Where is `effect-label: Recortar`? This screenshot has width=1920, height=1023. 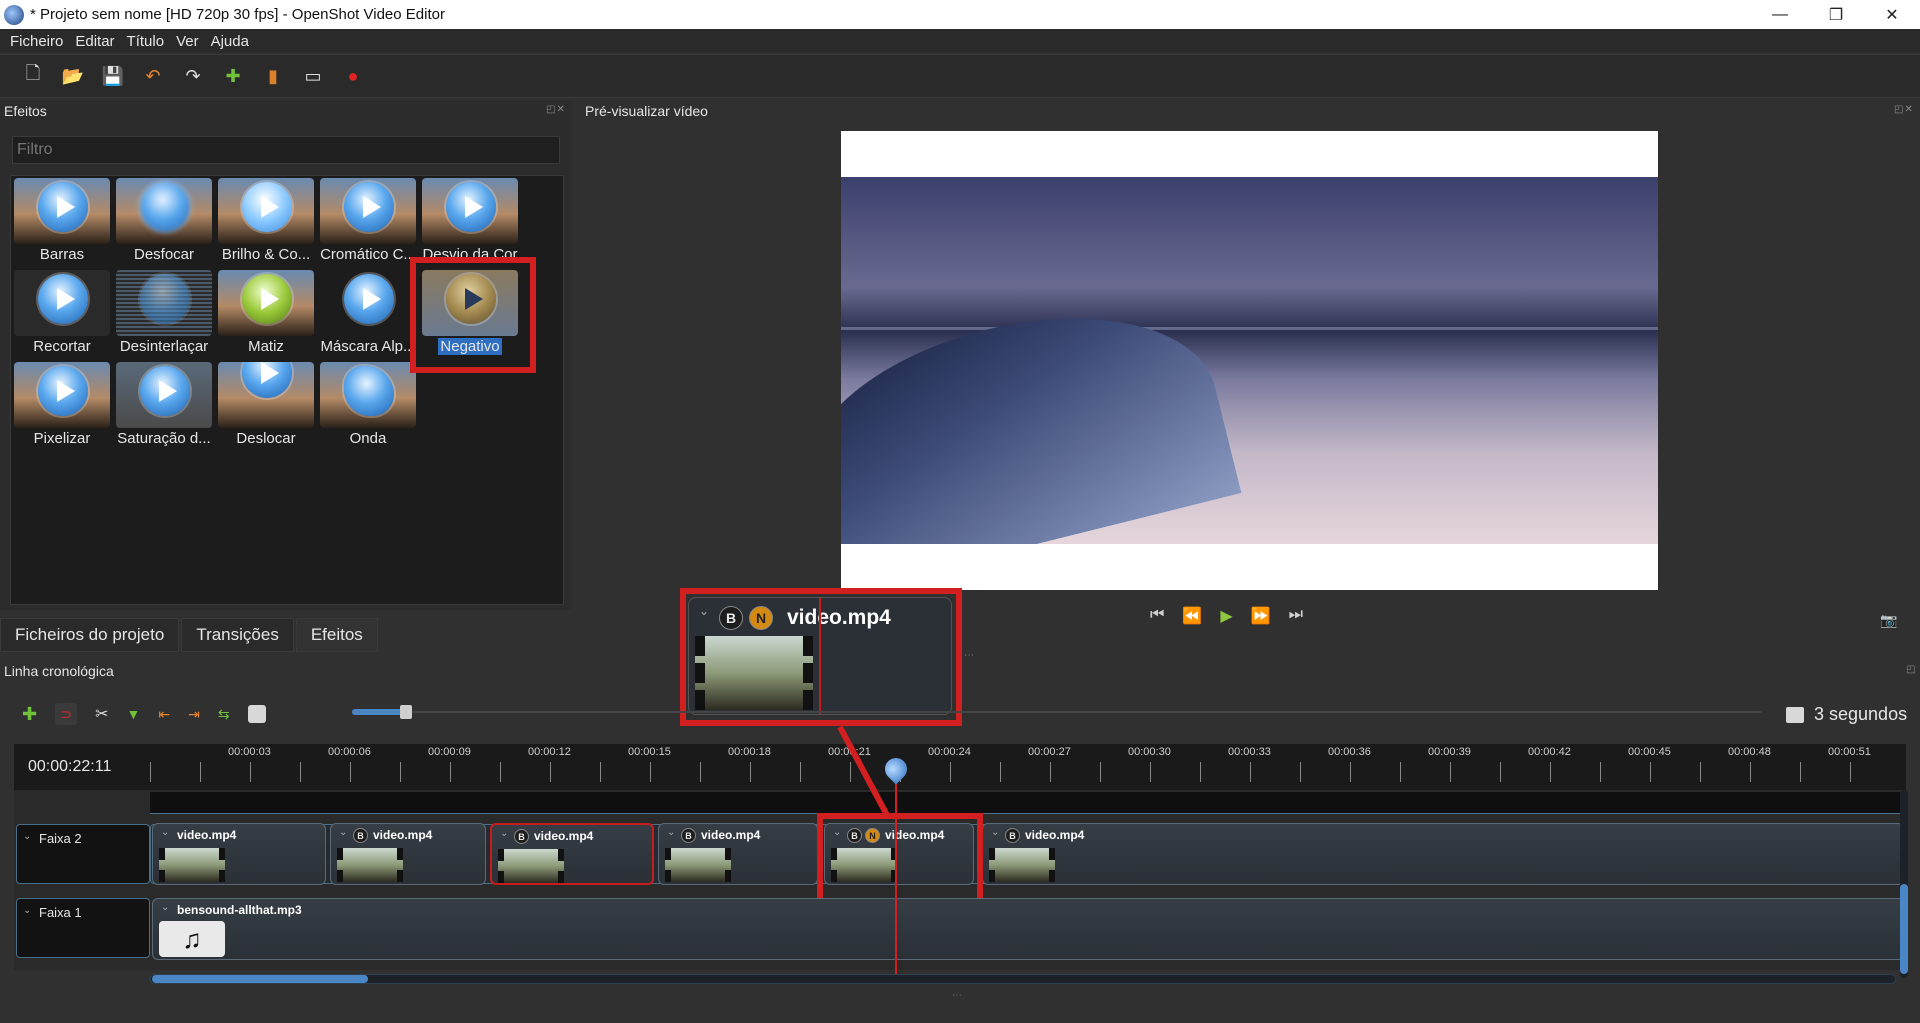
effect-label: Recortar is located at coordinates (62, 346).